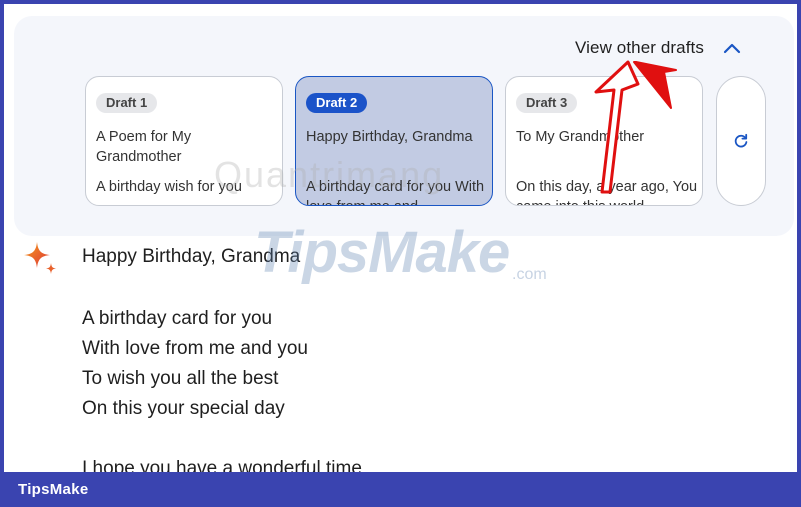  I want to click on poem-line: To wish you all the best, so click(180, 378).